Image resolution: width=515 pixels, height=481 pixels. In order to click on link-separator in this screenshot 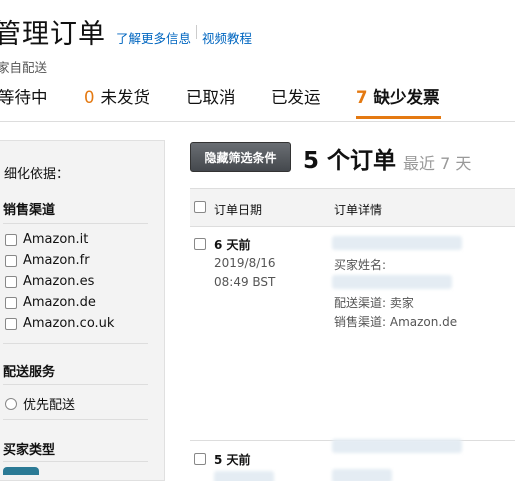, I will do `click(197, 31)`.